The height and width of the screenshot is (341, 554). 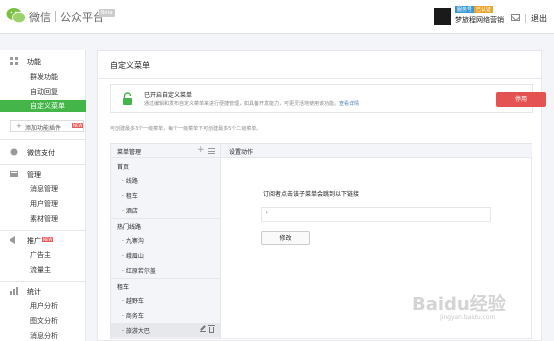 What do you see at coordinates (43, 77) in the screenshot?
I see `sidebar-item-mass-send: 群发功能` at bounding box center [43, 77].